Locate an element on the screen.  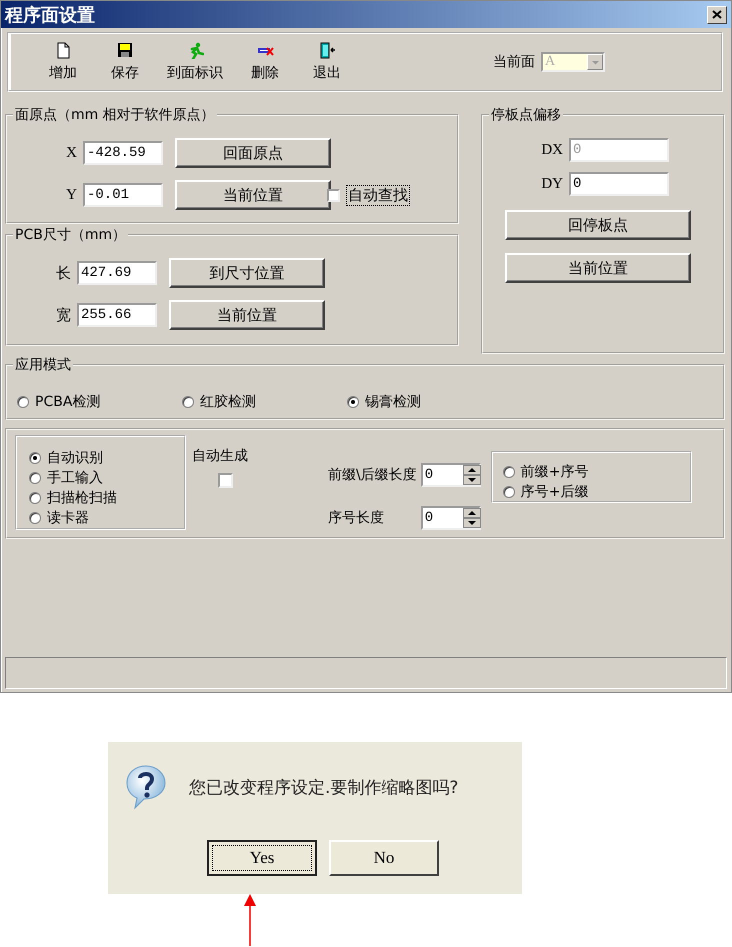
input-field: 0 is located at coordinates (619, 184).